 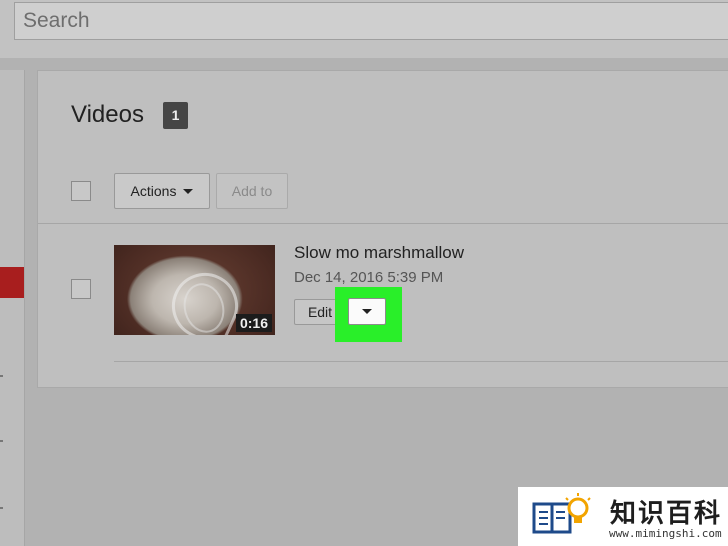 I want to click on actions-dropdown-button: Actions, so click(x=162, y=191).